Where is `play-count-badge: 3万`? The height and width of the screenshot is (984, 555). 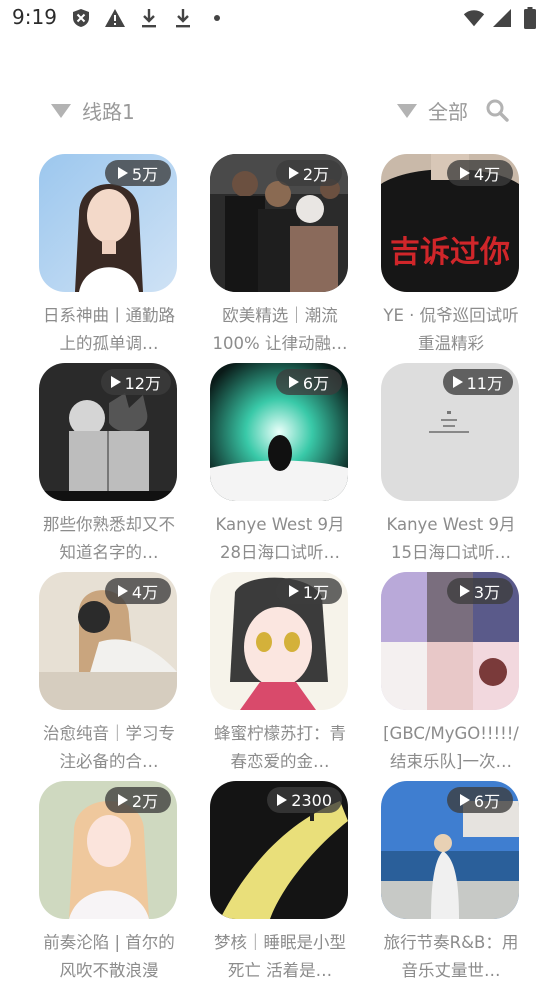 play-count-badge: 3万 is located at coordinates (480, 591).